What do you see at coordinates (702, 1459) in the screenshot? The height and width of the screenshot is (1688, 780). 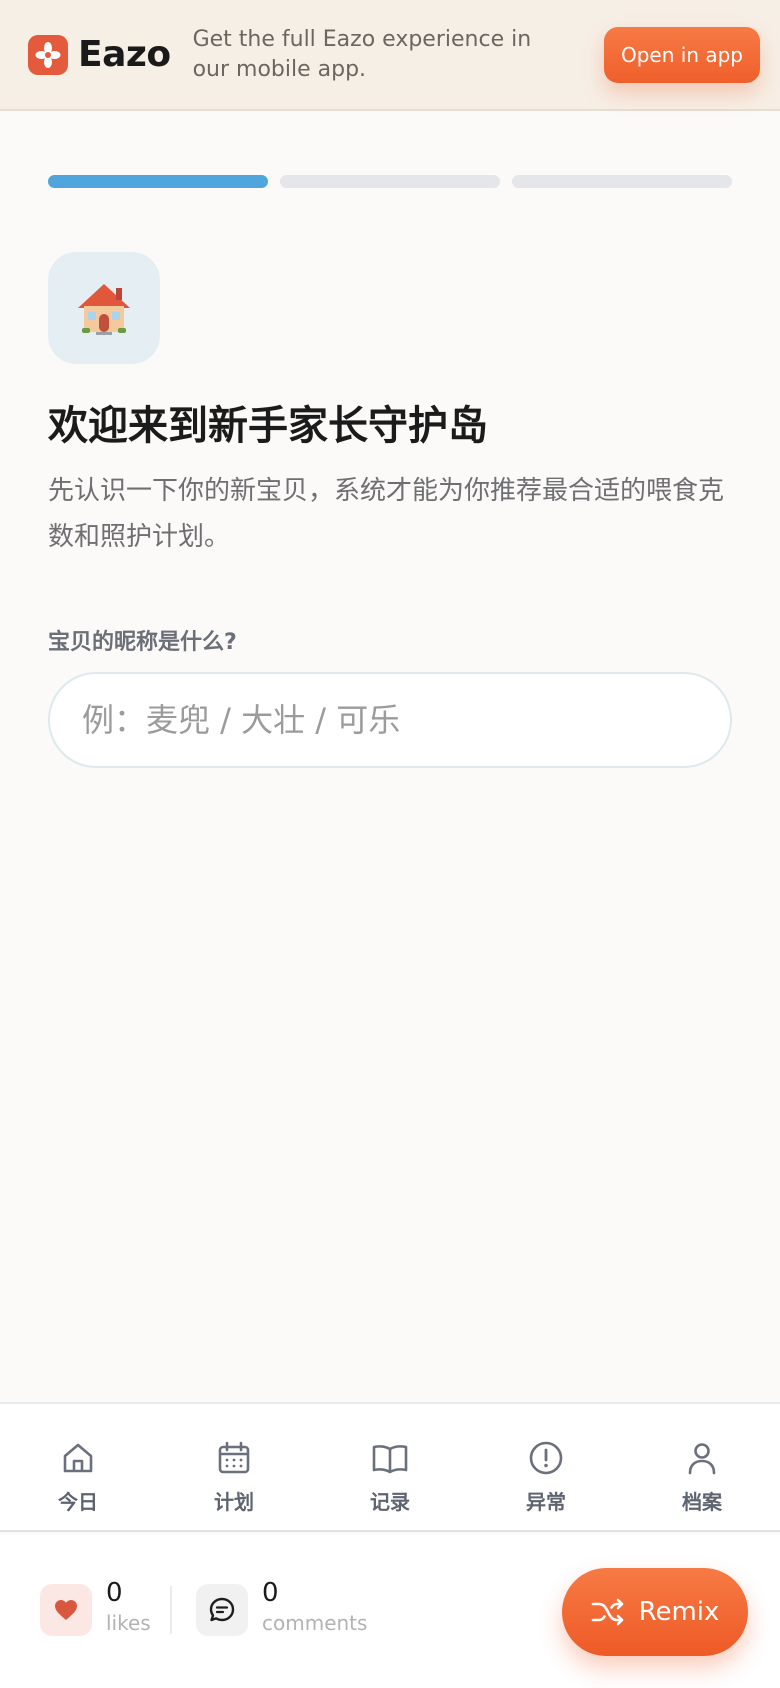 I see `user-icon` at bounding box center [702, 1459].